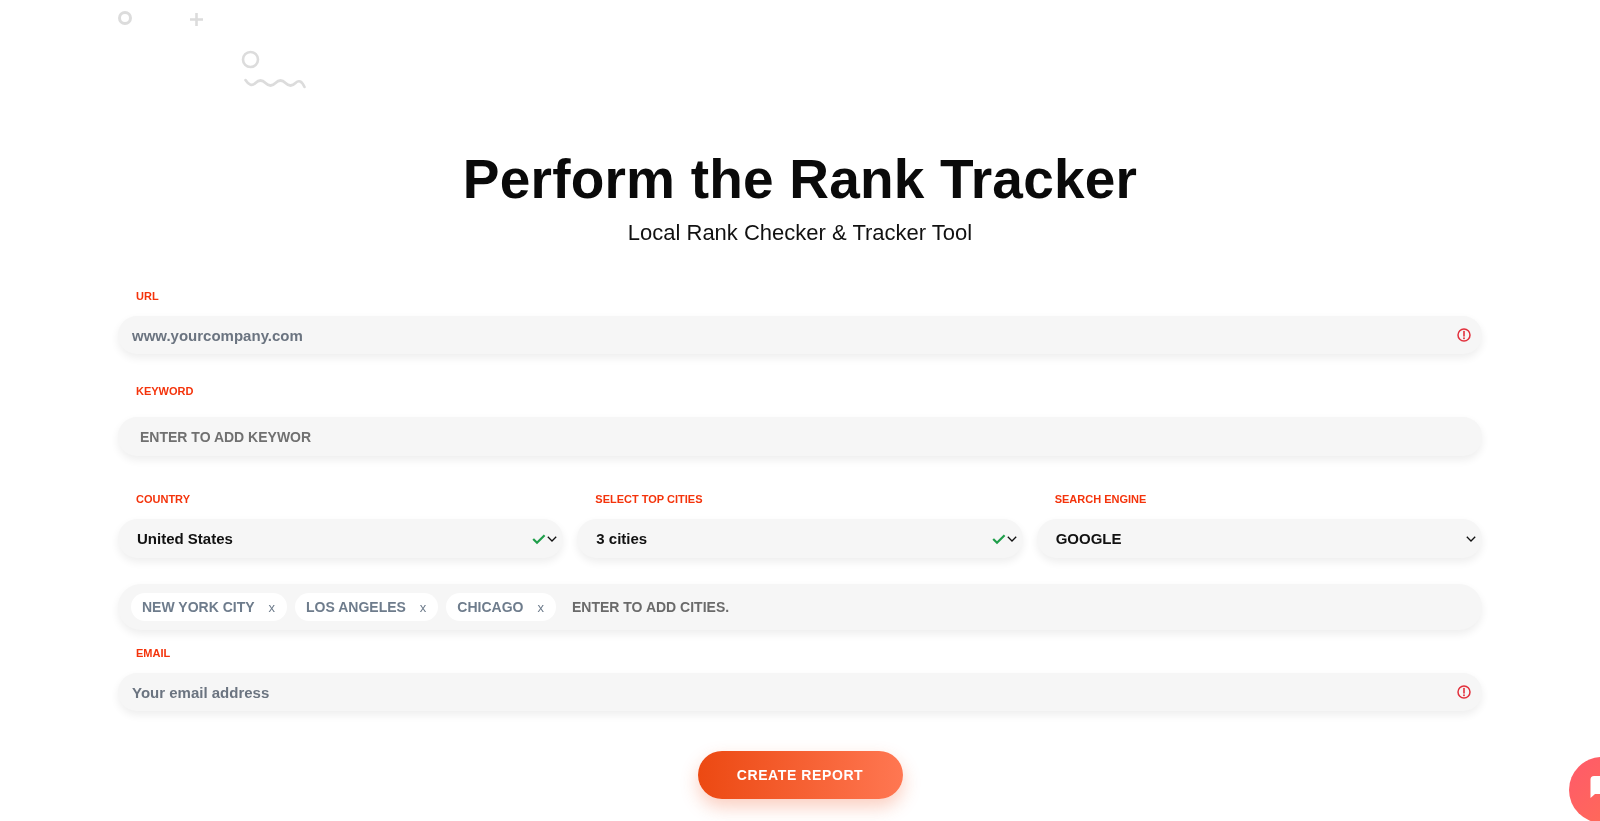  I want to click on city-tags-field: NEW YORK CITY x LOS ANGELES x CHICAGO x ENTER TO ADD CITIES., so click(800, 607).